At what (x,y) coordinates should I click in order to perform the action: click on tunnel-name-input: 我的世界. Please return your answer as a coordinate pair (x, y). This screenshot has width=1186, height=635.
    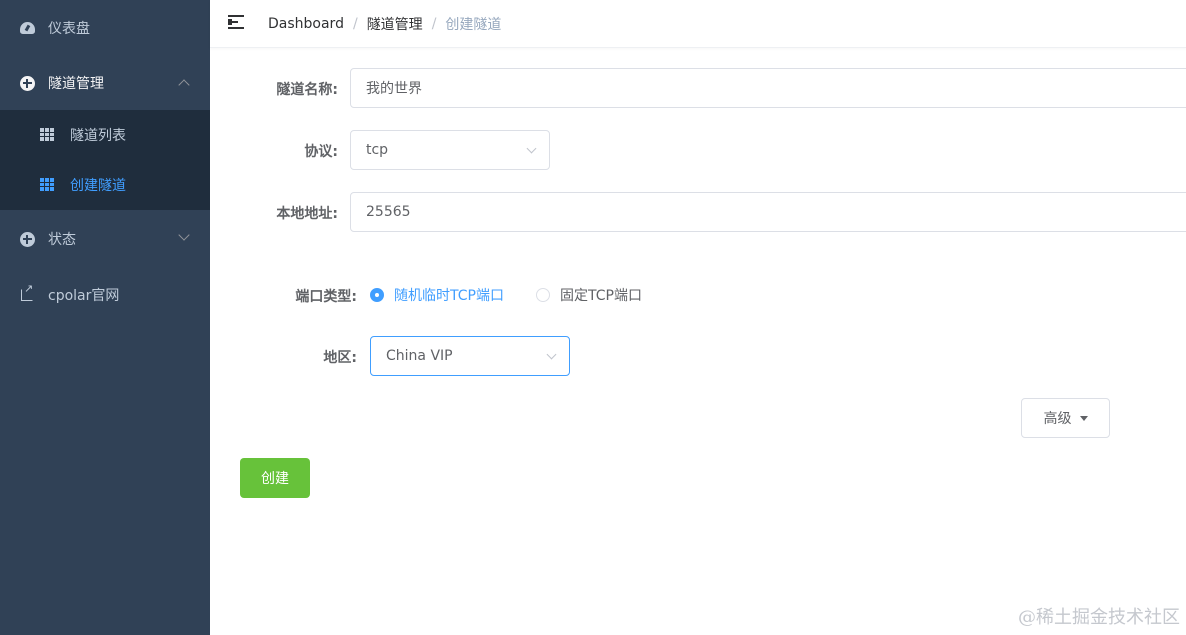
    Looking at the image, I should click on (768, 88).